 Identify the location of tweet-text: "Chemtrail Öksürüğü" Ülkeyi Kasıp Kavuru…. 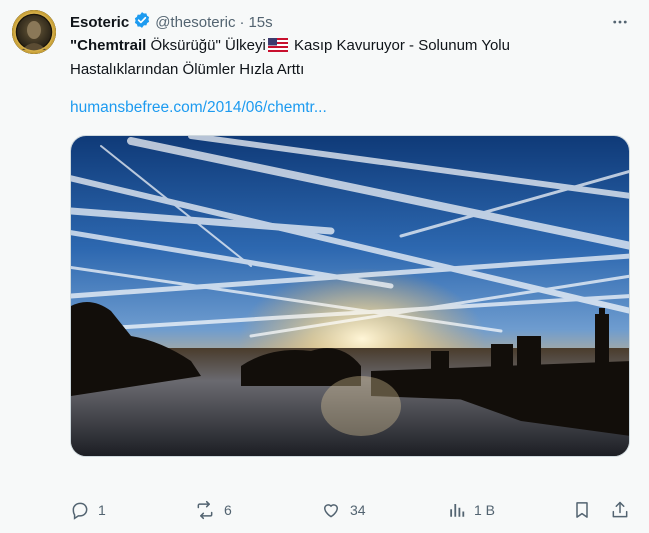
(340, 58).